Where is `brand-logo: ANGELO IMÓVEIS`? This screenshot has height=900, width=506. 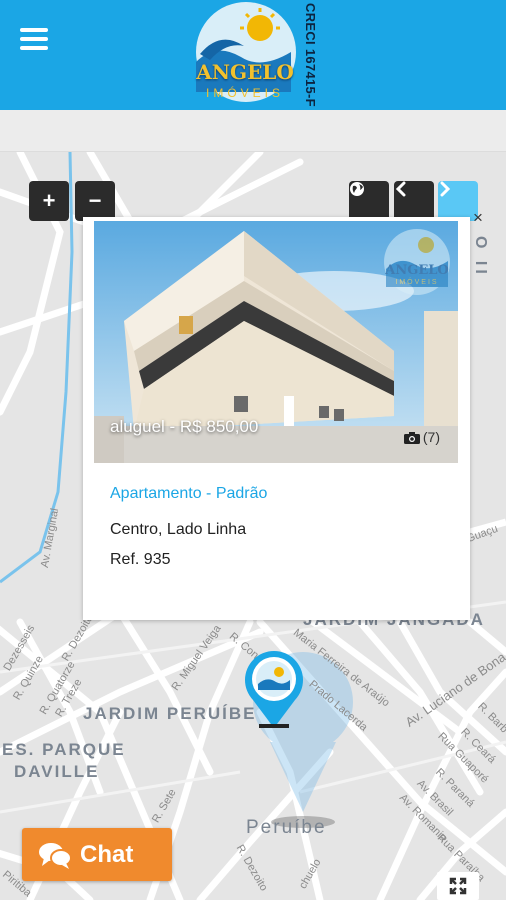 brand-logo: ANGELO IMÓVEIS is located at coordinates (245, 55).